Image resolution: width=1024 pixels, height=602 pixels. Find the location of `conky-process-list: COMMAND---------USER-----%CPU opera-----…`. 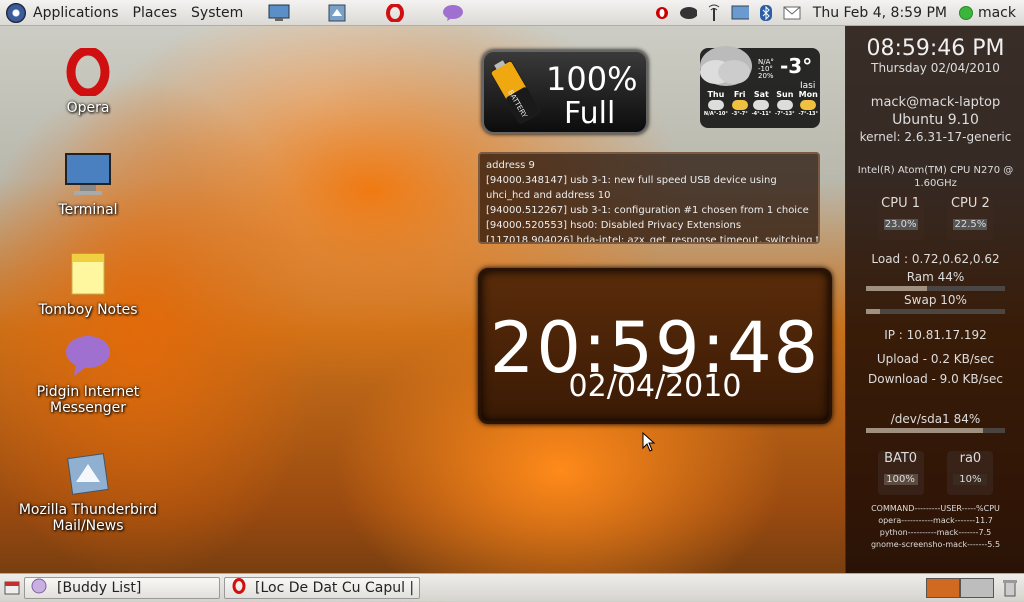

conky-process-list: COMMAND---------USER-----%CPU opera-----… is located at coordinates (935, 527).